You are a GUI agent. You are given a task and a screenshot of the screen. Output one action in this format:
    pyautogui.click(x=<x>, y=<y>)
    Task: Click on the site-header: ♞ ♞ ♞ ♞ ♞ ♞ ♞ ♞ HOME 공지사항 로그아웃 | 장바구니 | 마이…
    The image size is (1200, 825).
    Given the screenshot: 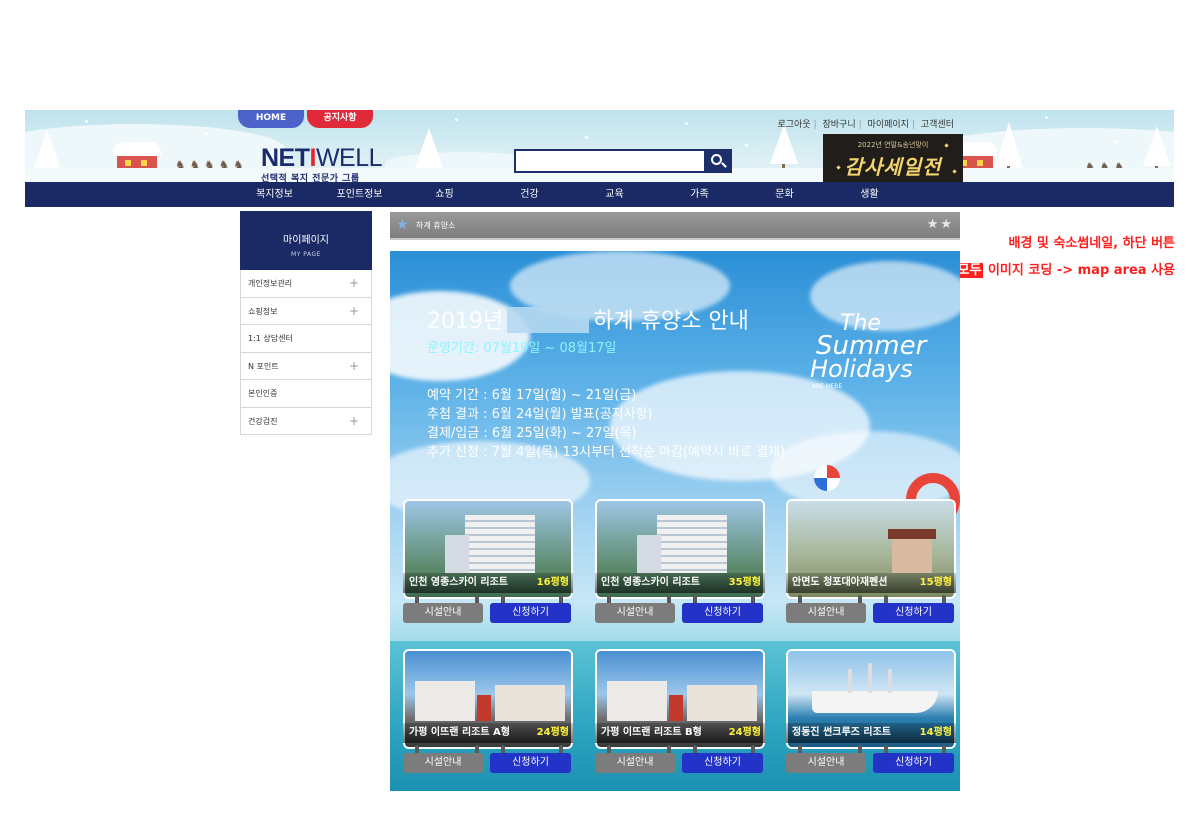 What is the action you would take?
    pyautogui.click(x=599, y=158)
    